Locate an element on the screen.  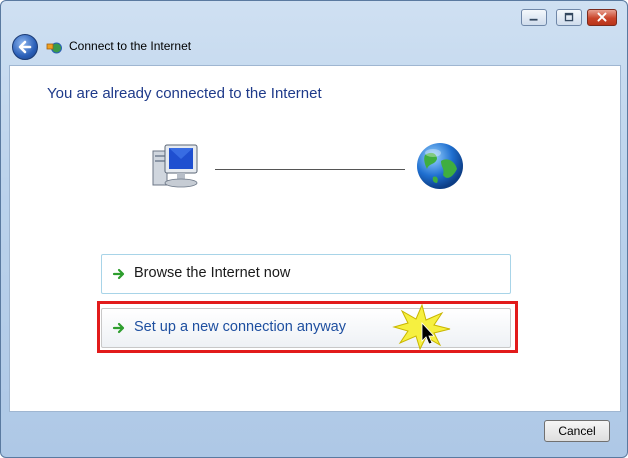
footer-bar: Cancel is located at coordinates (314, 434).